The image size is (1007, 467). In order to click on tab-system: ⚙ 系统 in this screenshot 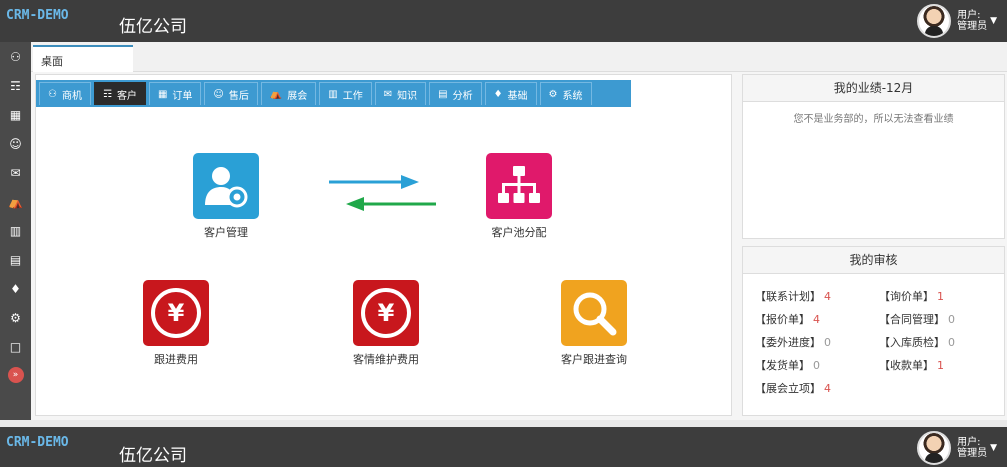, I will do `click(565, 93)`.